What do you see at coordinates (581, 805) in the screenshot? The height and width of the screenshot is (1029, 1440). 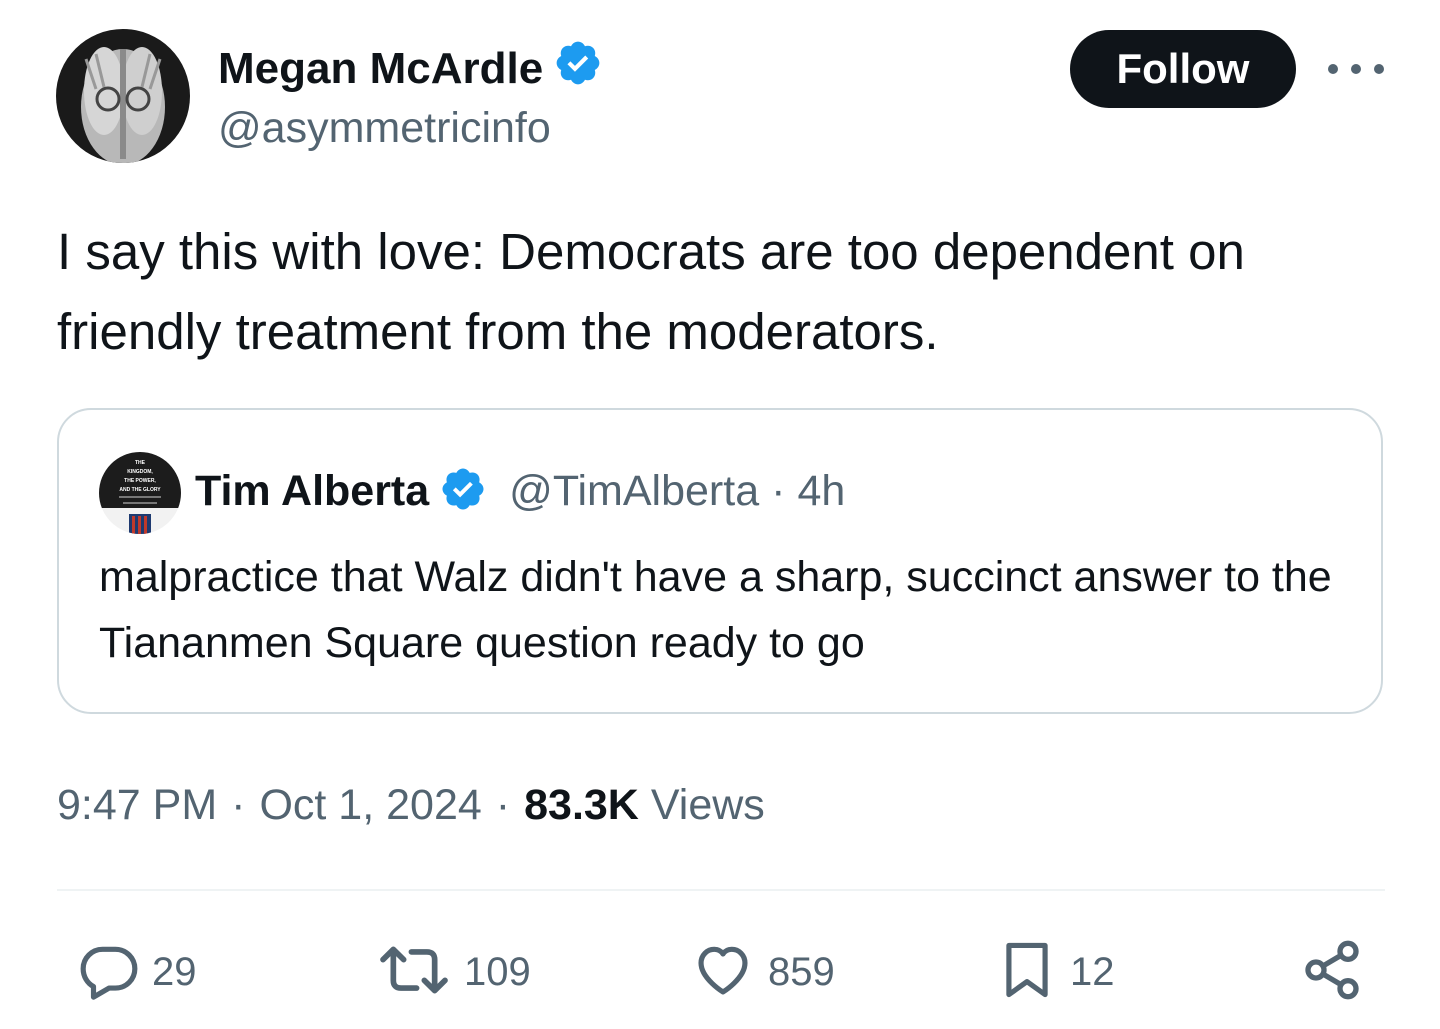 I see `views-count: 83.3K` at bounding box center [581, 805].